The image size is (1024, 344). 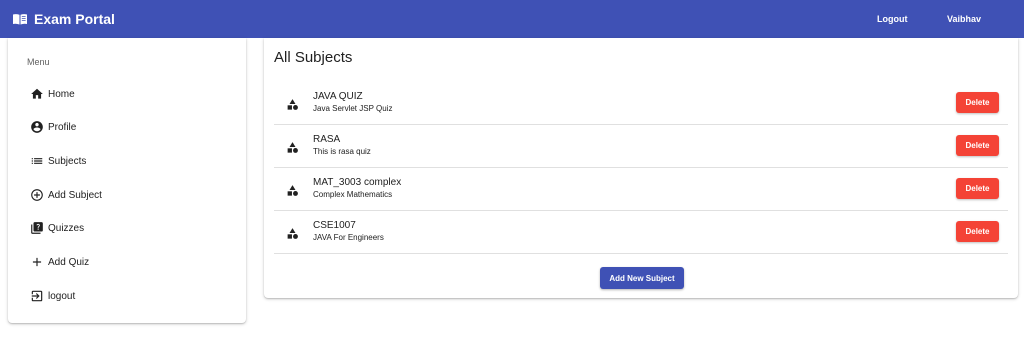 What do you see at coordinates (20, 19) in the screenshot?
I see `menu-book-icon` at bounding box center [20, 19].